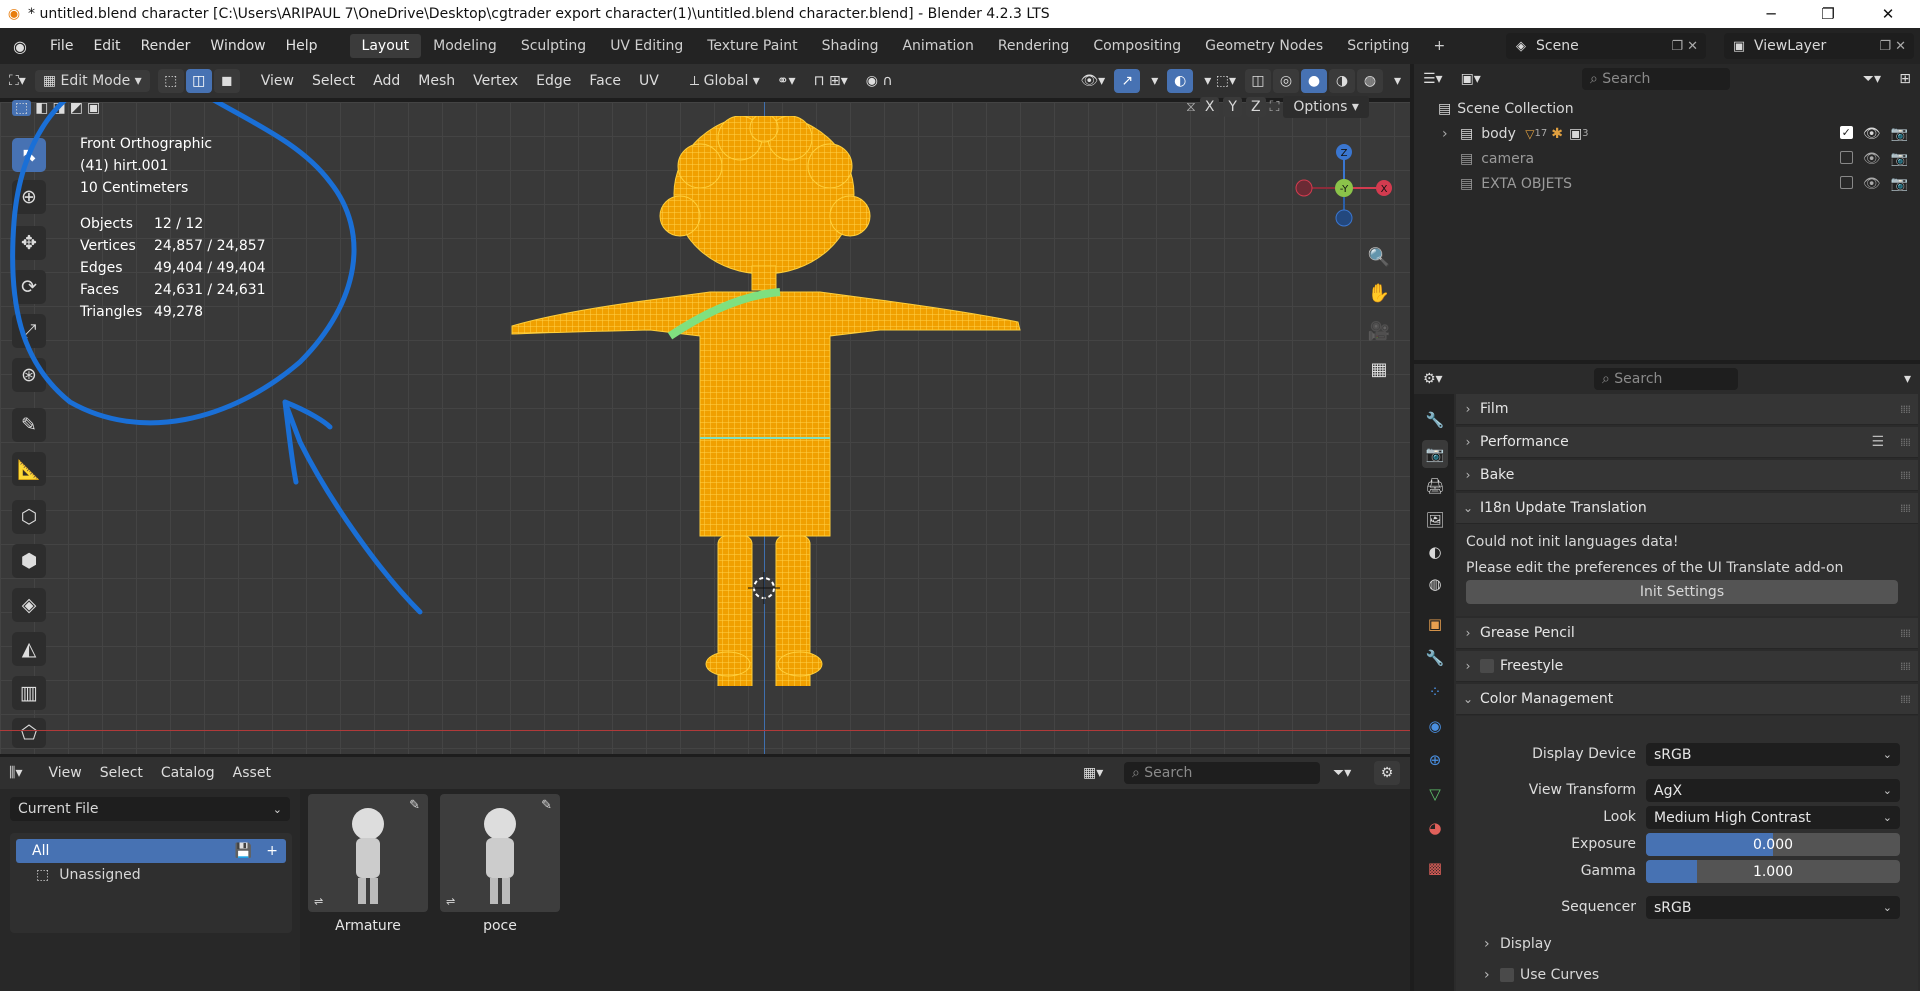 Image resolution: width=1920 pixels, height=991 pixels. I want to click on filter-icon: ⏷▾, so click(1872, 79).